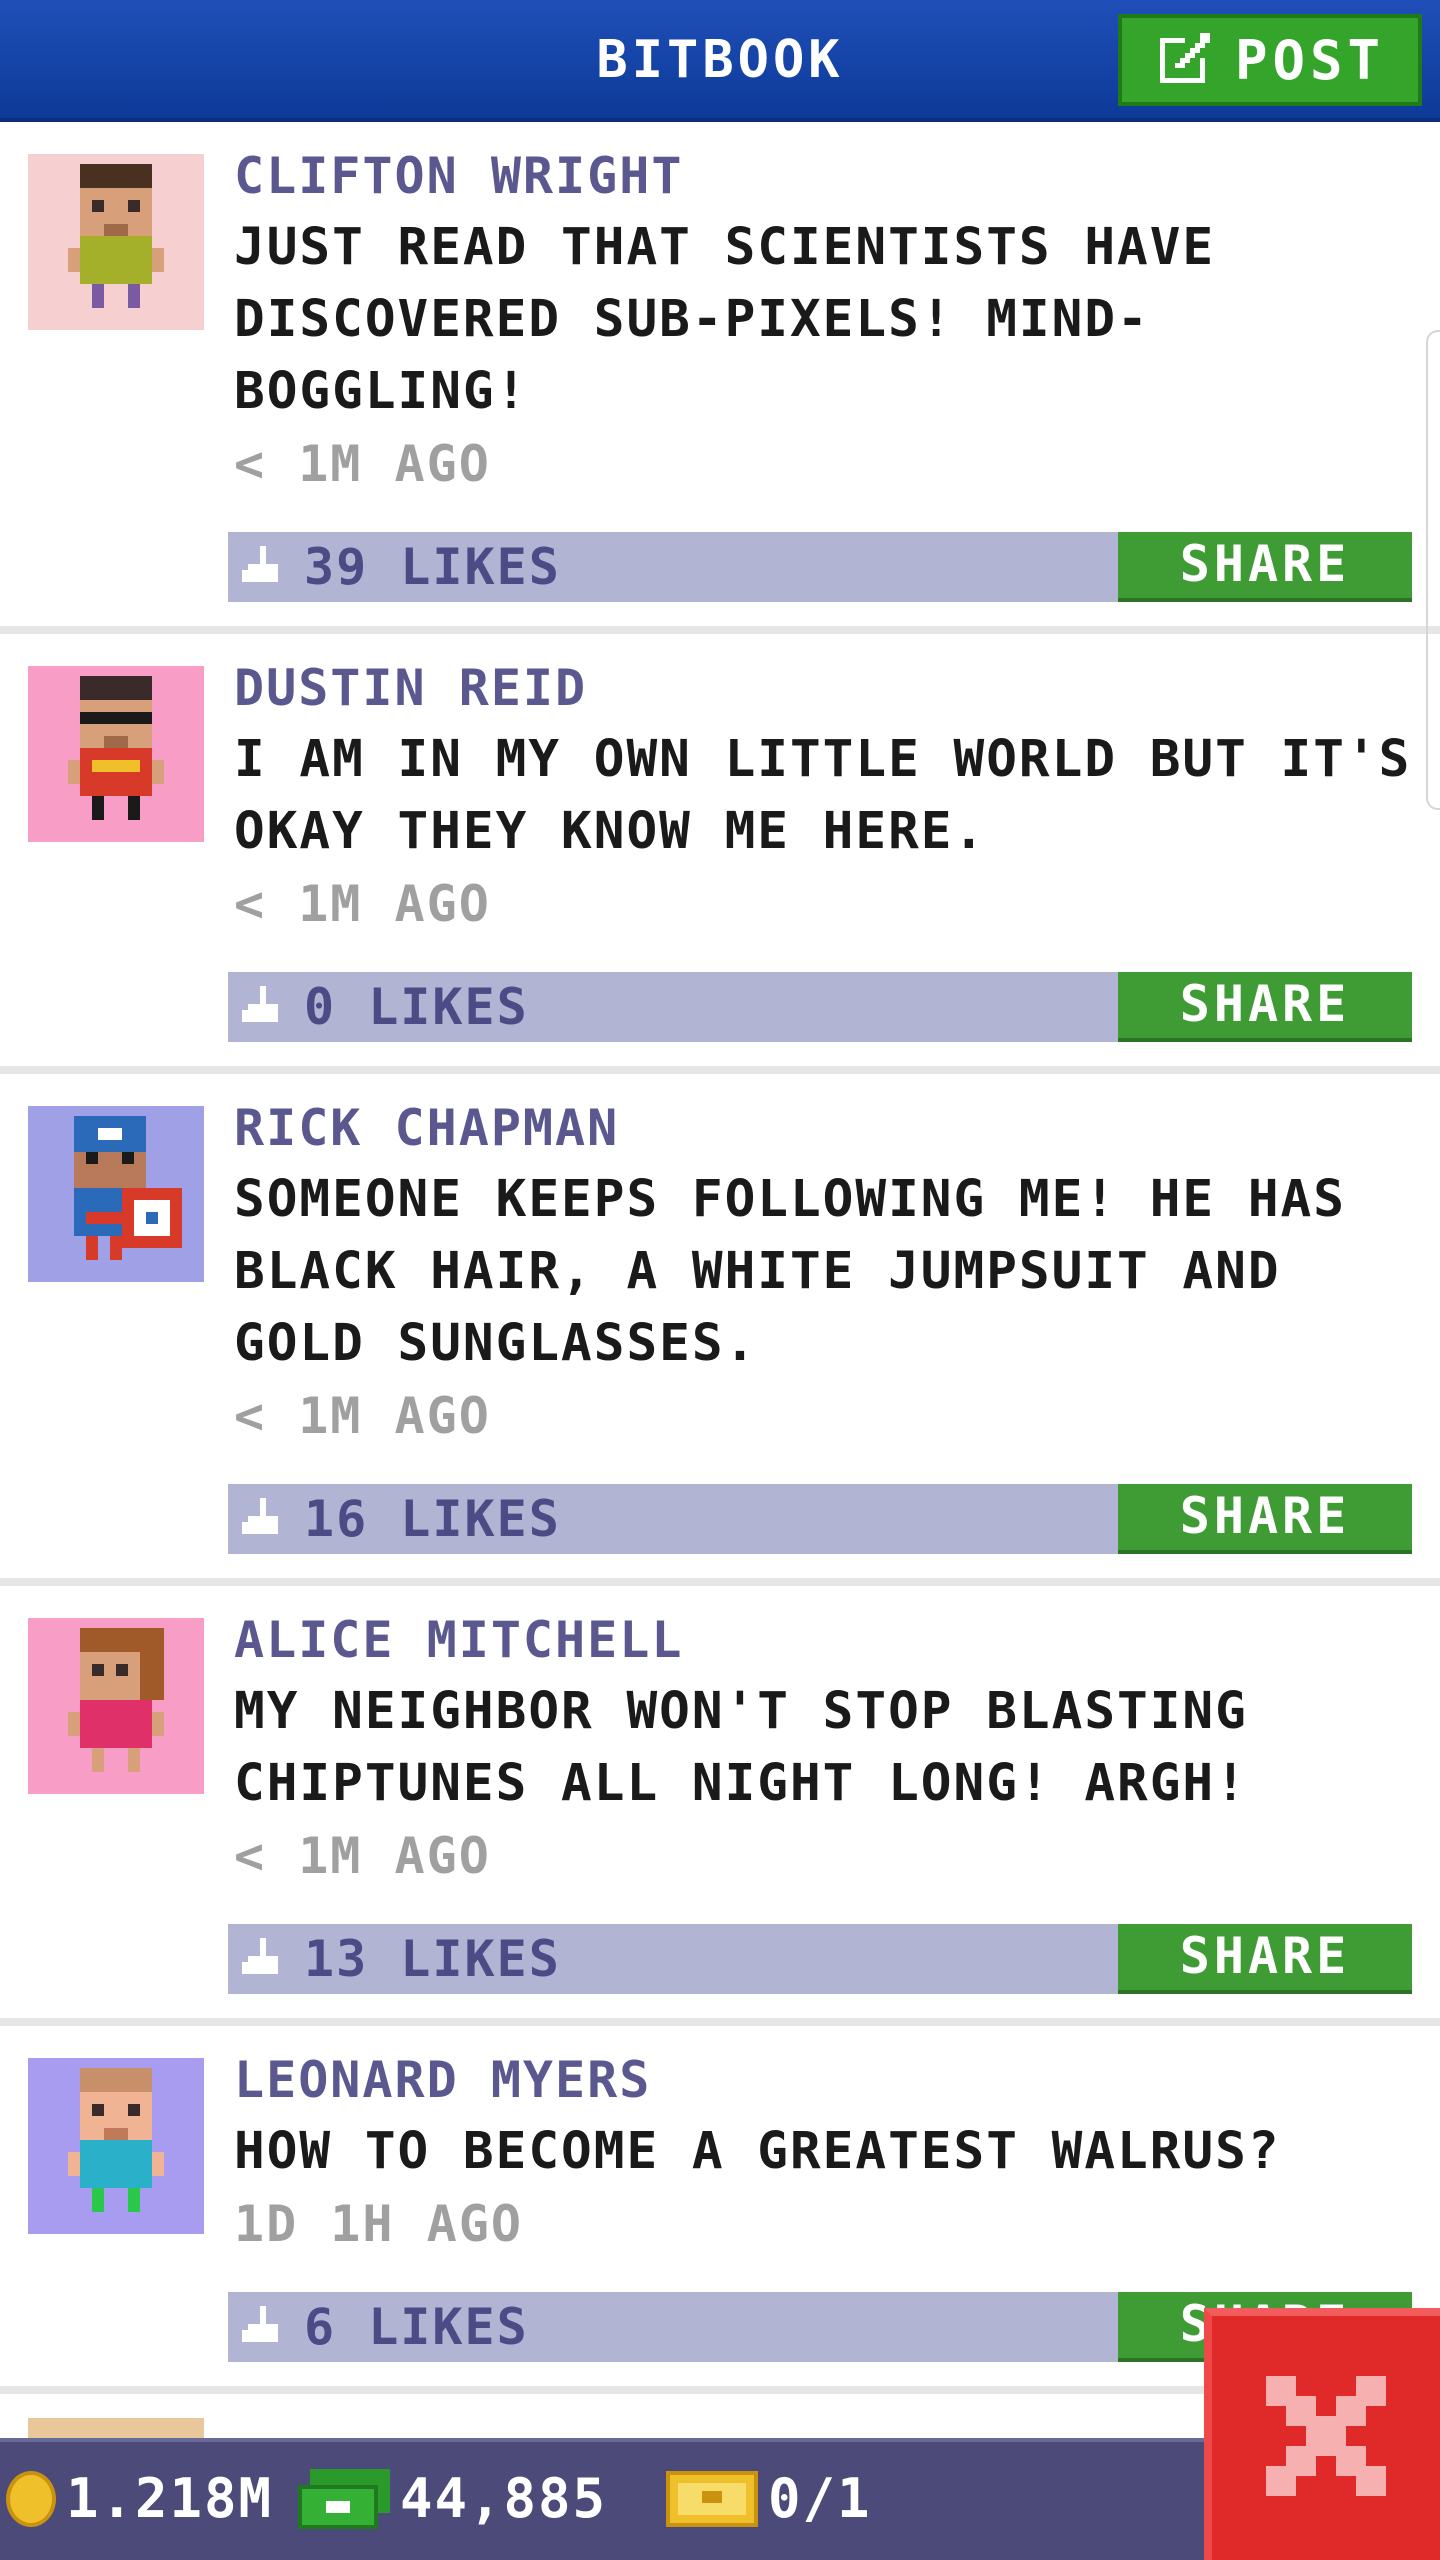 This screenshot has height=2560, width=1440. What do you see at coordinates (1433, 570) in the screenshot?
I see `scrollbar` at bounding box center [1433, 570].